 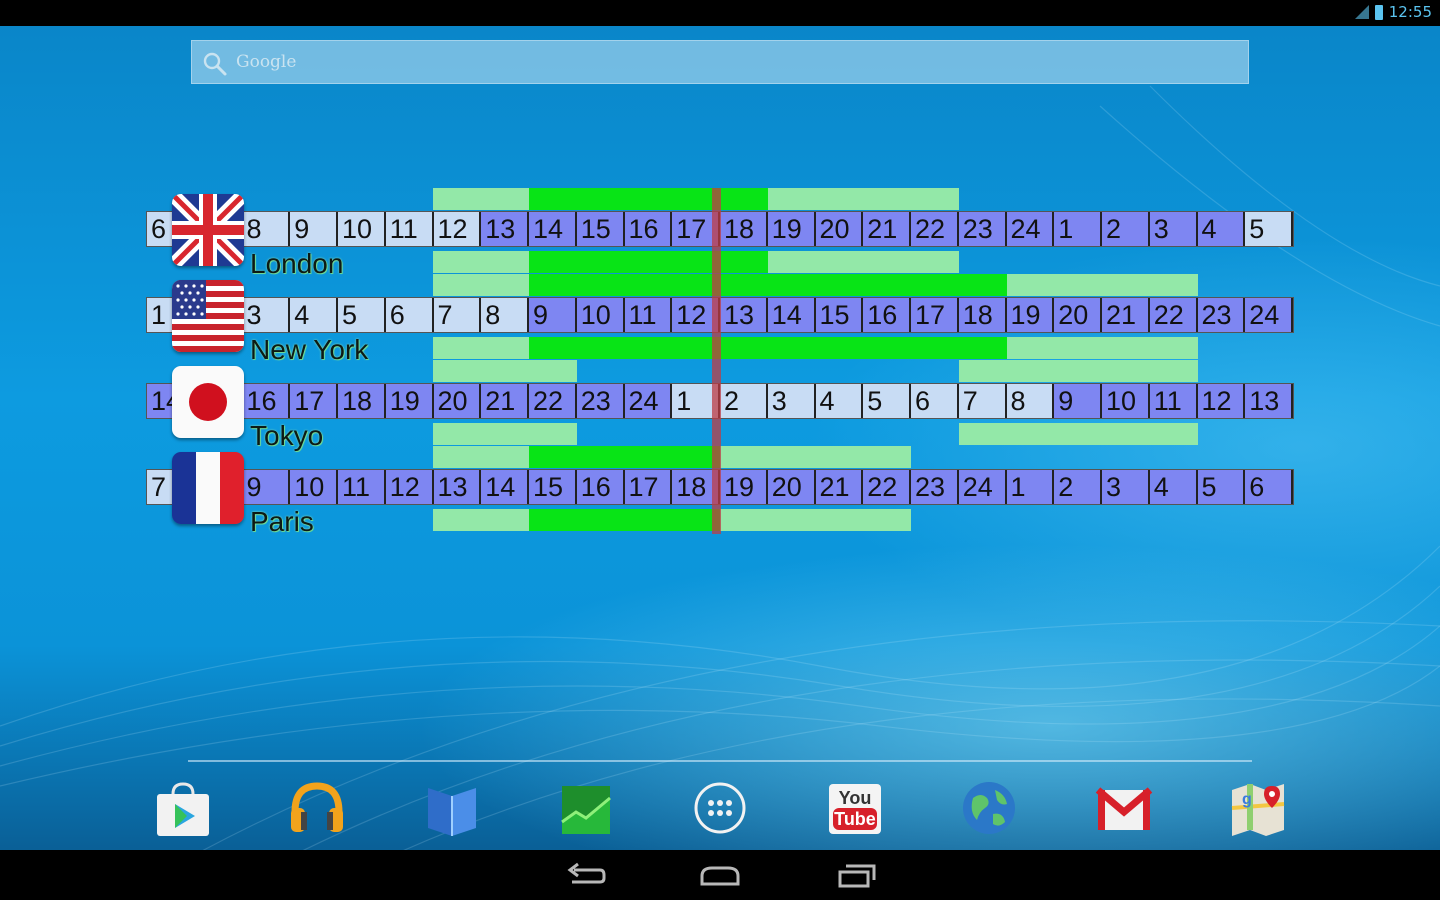 What do you see at coordinates (266, 62) in the screenshot?
I see `search-placeholder: Google` at bounding box center [266, 62].